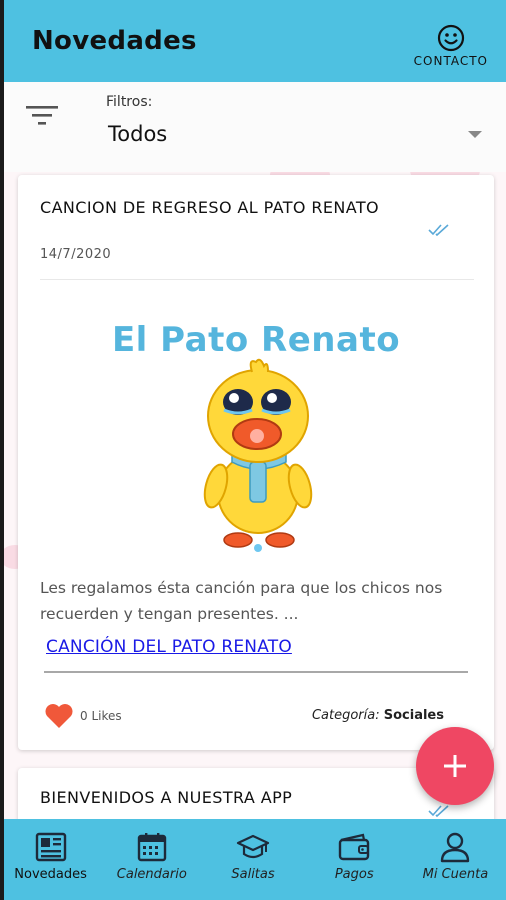 Image resolution: width=506 pixels, height=900 pixels. What do you see at coordinates (101, 716) in the screenshot?
I see `likes-count: 0 Likes` at bounding box center [101, 716].